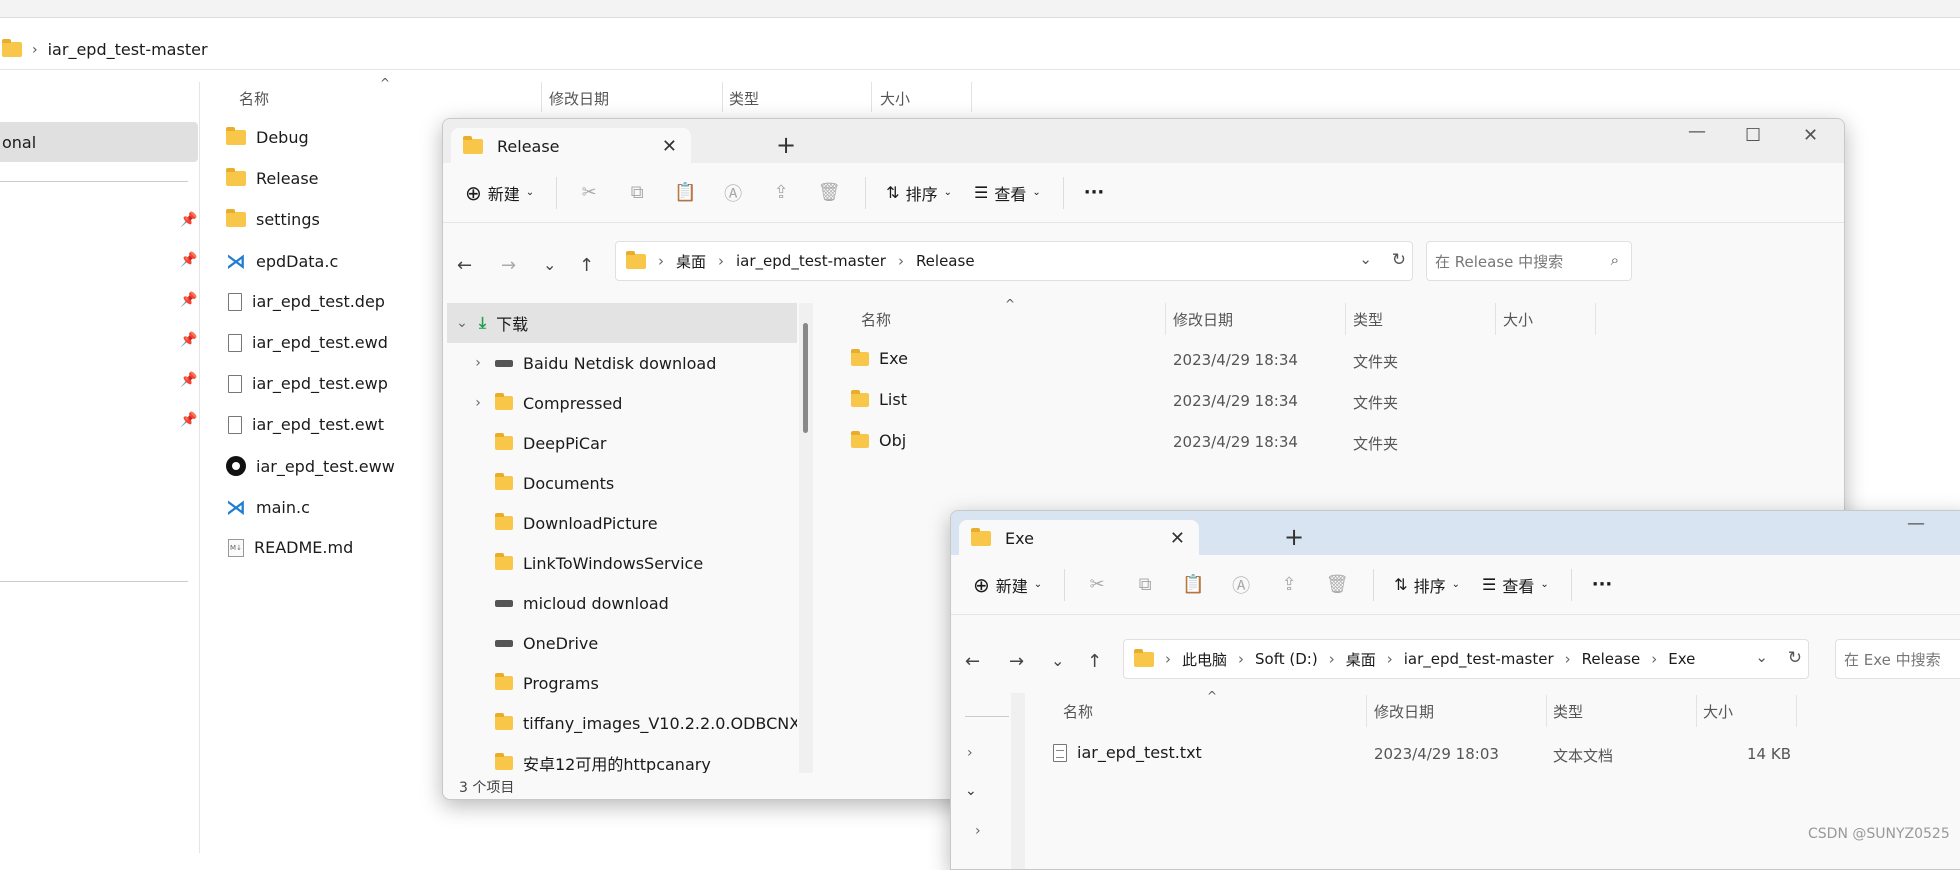 The image size is (1960, 870). Describe the element at coordinates (1529, 261) in the screenshot. I see `search-box: 在 Release 中搜索 ⌕` at that location.